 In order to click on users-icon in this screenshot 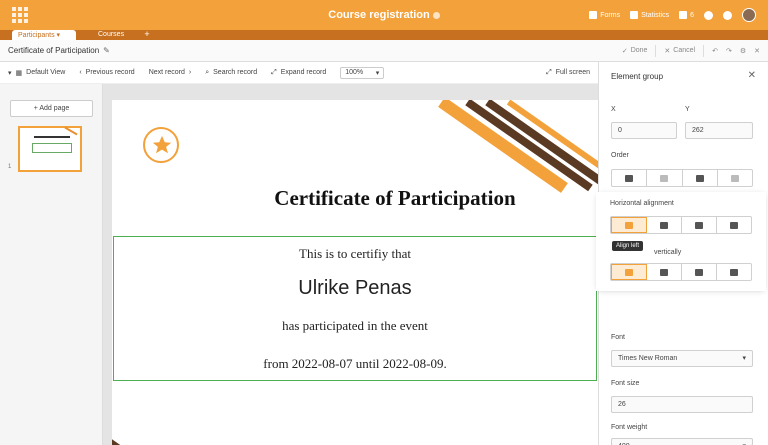, I will do `click(683, 15)`.